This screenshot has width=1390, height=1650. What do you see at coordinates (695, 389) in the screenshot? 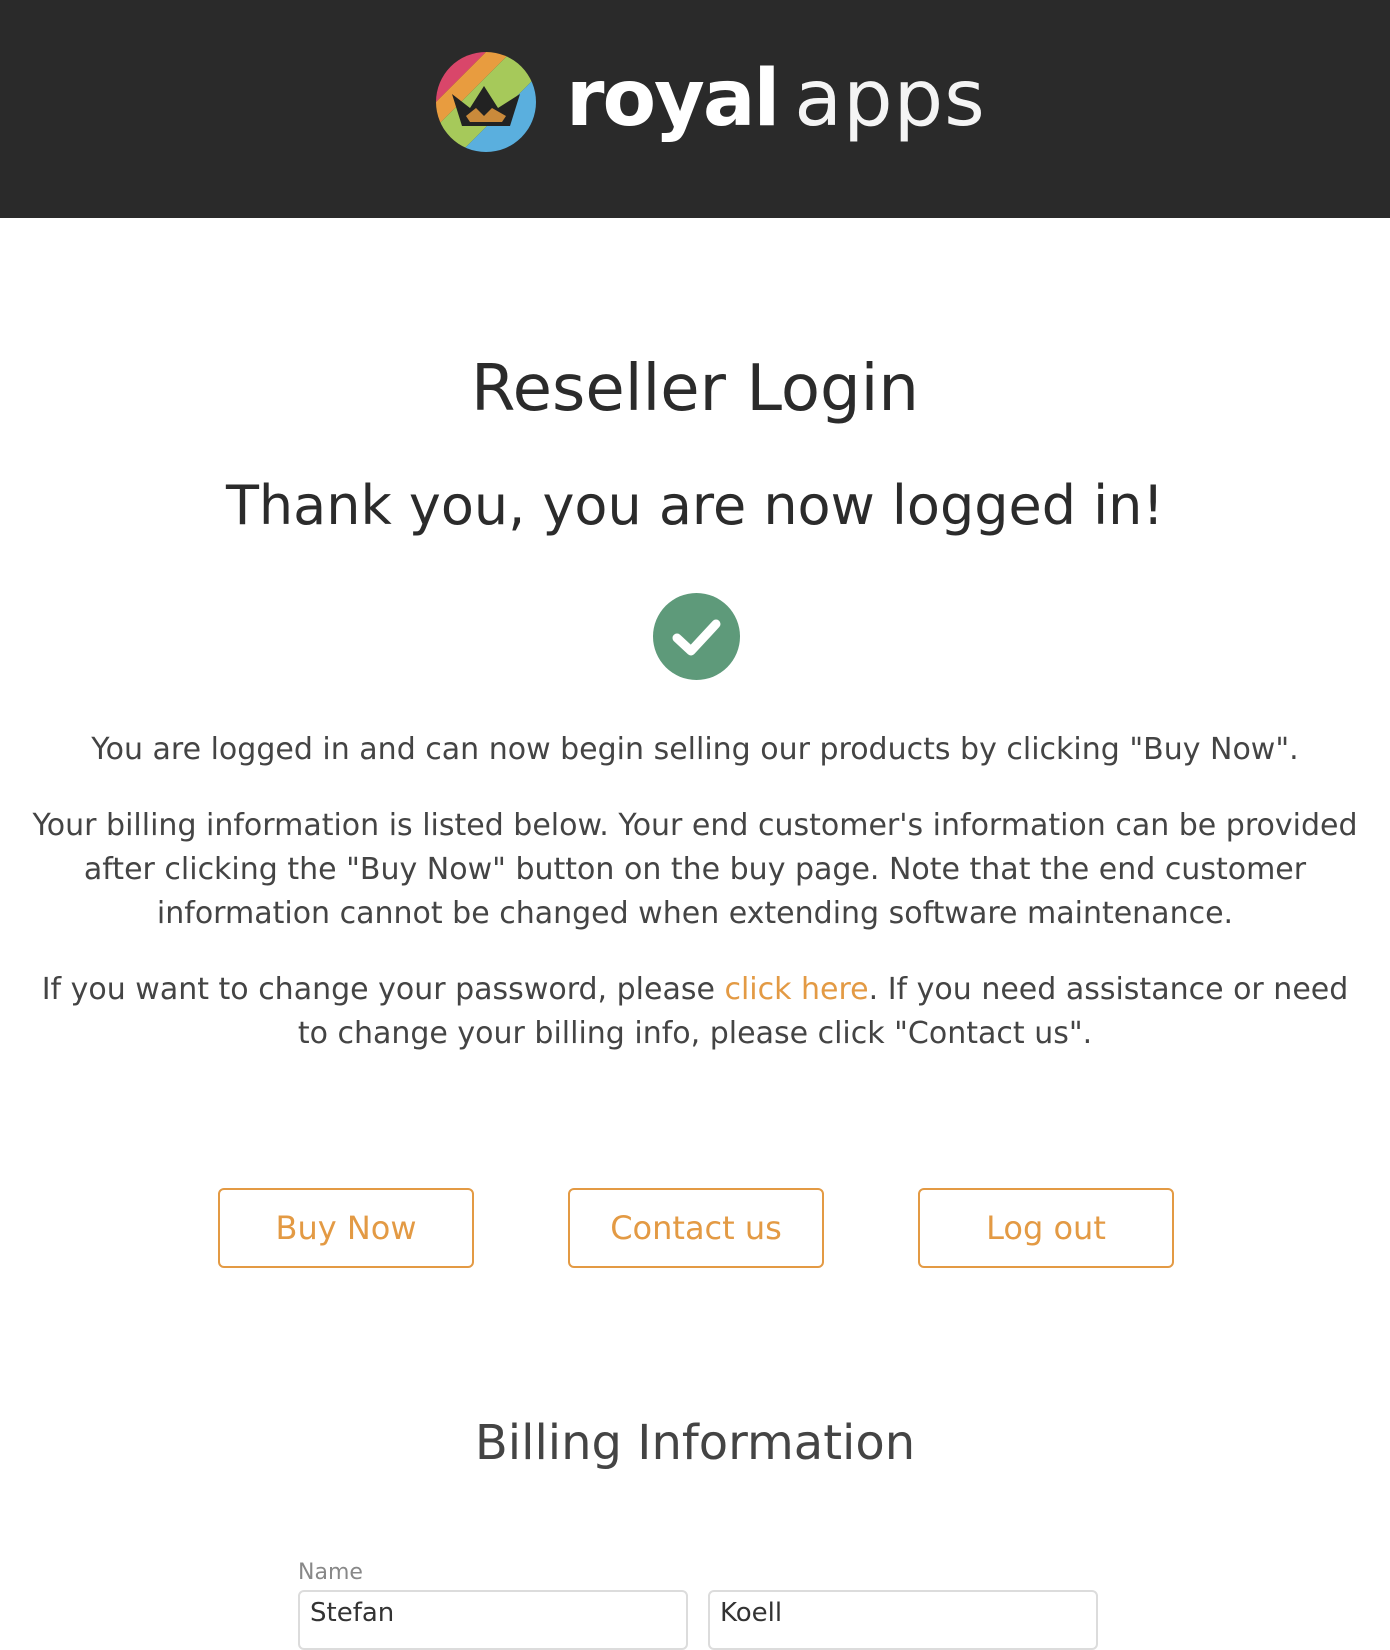
I see `page-title: Reseller Login` at bounding box center [695, 389].